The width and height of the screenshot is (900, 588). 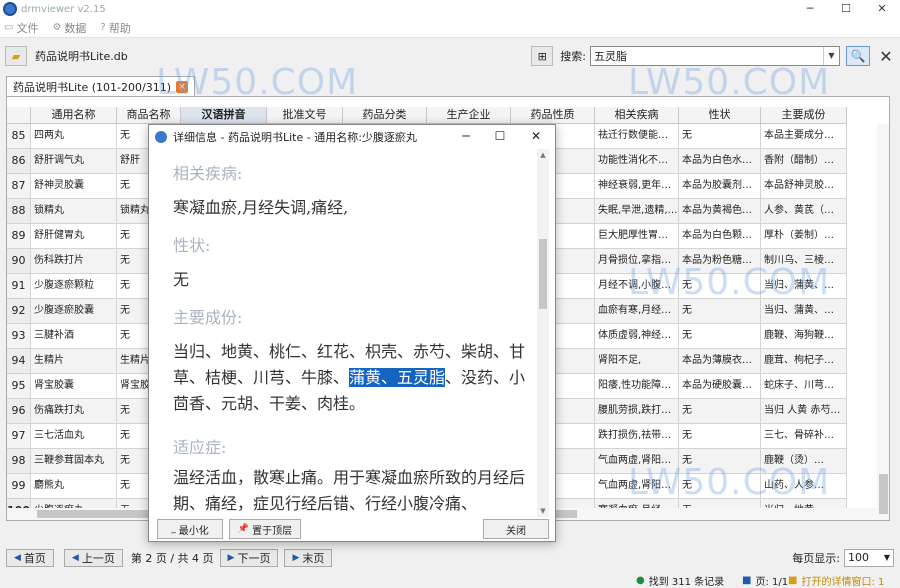 I want to click on tab-close-icon: ×, so click(x=182, y=86).